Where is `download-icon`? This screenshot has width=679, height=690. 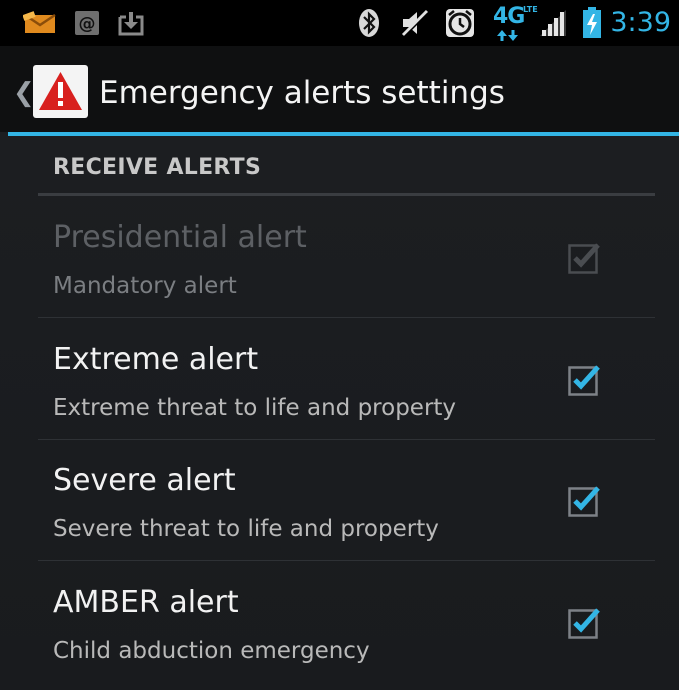 download-icon is located at coordinates (131, 23).